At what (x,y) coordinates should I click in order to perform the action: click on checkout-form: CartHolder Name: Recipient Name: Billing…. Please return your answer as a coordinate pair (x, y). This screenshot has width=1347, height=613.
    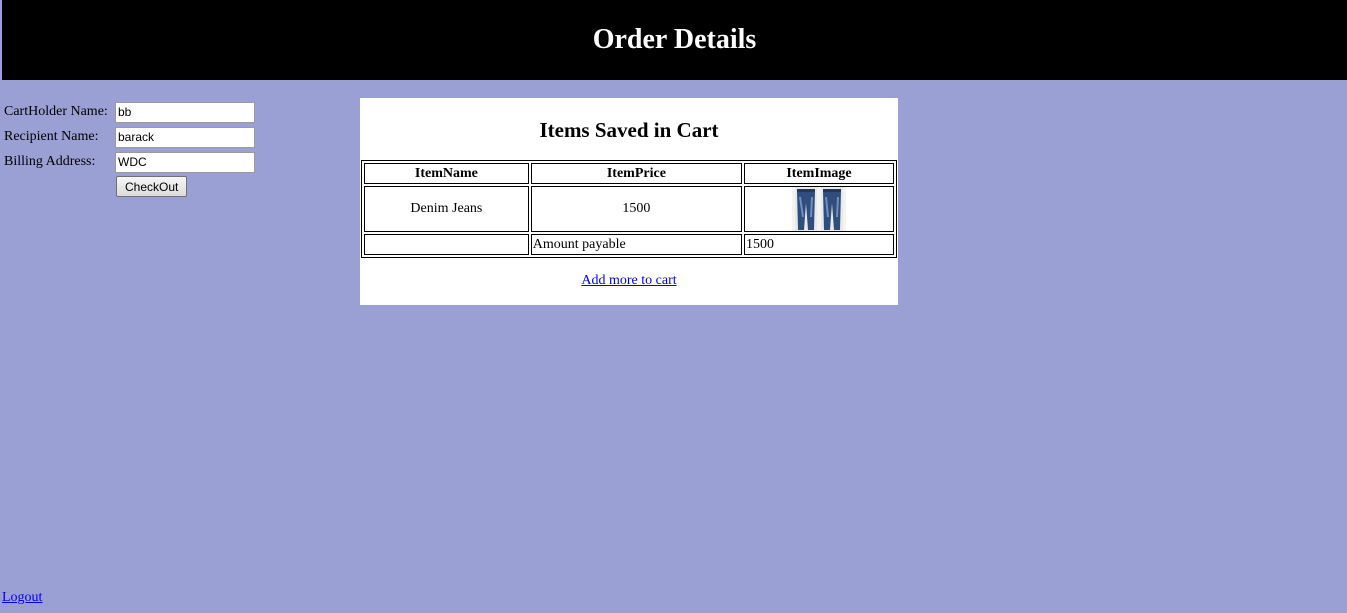
    Looking at the image, I should click on (129, 148).